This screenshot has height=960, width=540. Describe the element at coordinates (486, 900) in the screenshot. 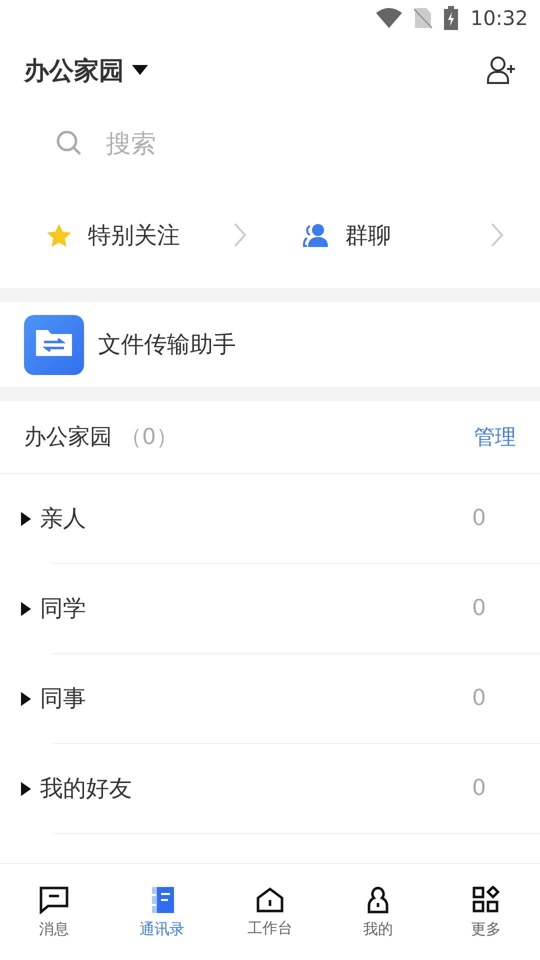

I see `apps-icon` at that location.